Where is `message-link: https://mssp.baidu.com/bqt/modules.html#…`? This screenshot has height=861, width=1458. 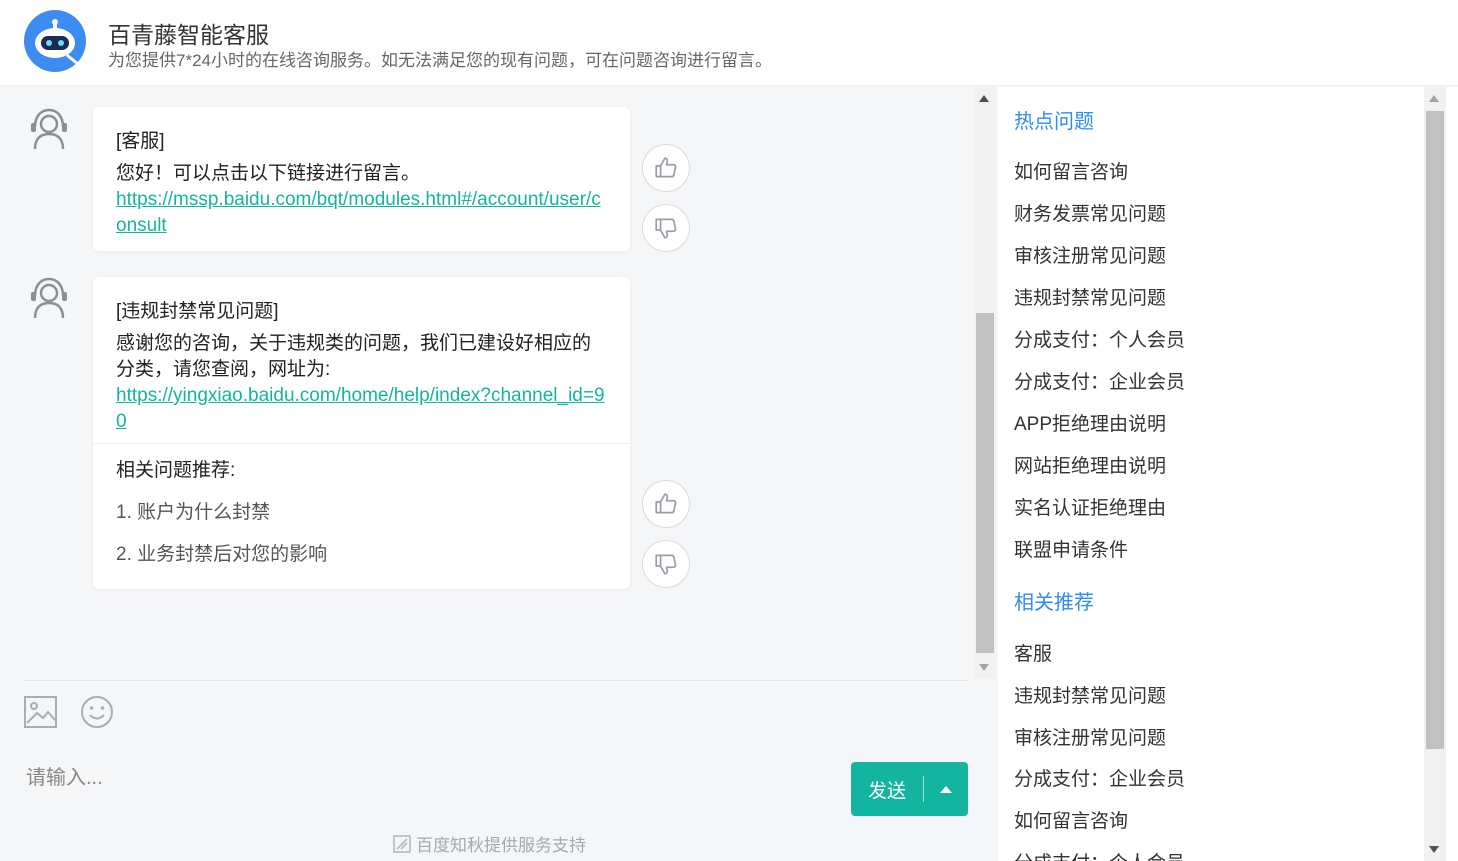
message-link: https://mssp.baidu.com/bqt/modules.html#… is located at coordinates (358, 212).